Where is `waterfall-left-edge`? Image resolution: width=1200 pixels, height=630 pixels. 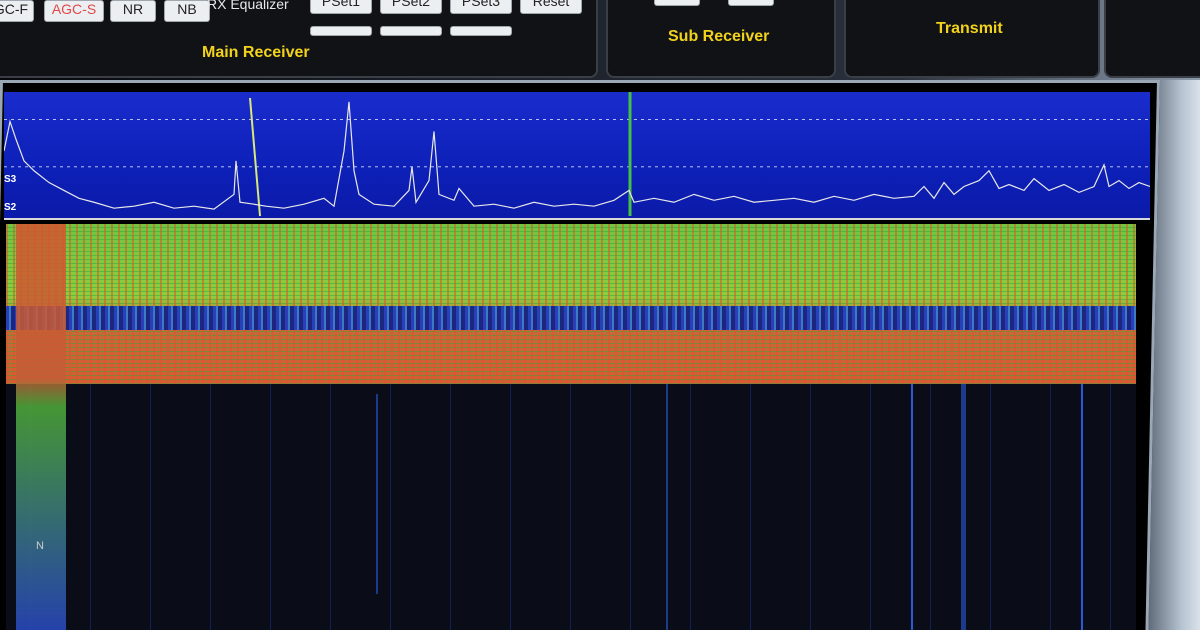
waterfall-left-edge is located at coordinates (41, 427).